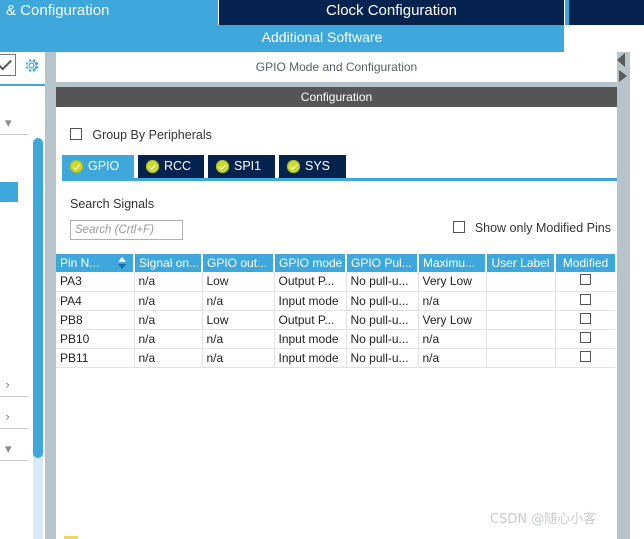 This screenshot has height=539, width=644. What do you see at coordinates (8, 123) in the screenshot?
I see `chevron-down-icon: ▾` at bounding box center [8, 123].